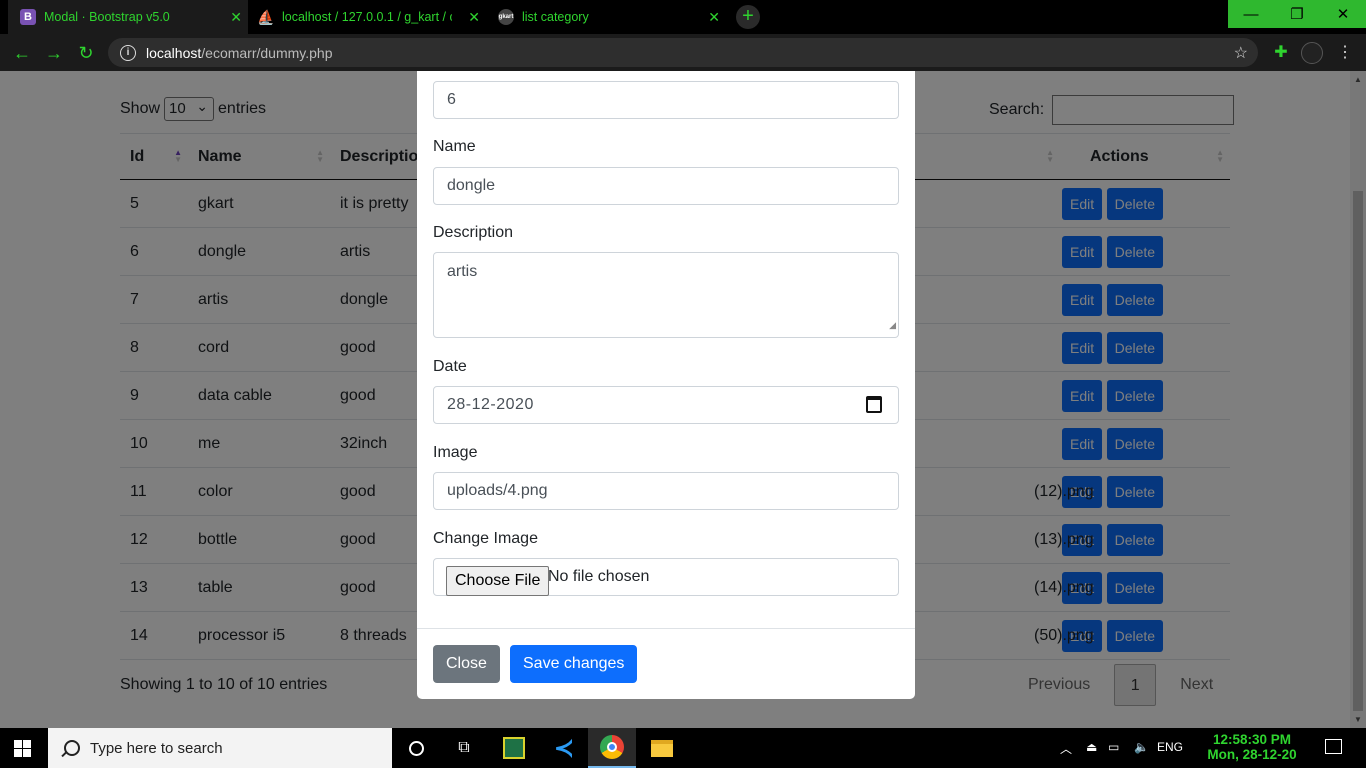 This screenshot has width=1366, height=768. I want to click on tab-title: Modal · Bootstrap v5.0, so click(107, 17).